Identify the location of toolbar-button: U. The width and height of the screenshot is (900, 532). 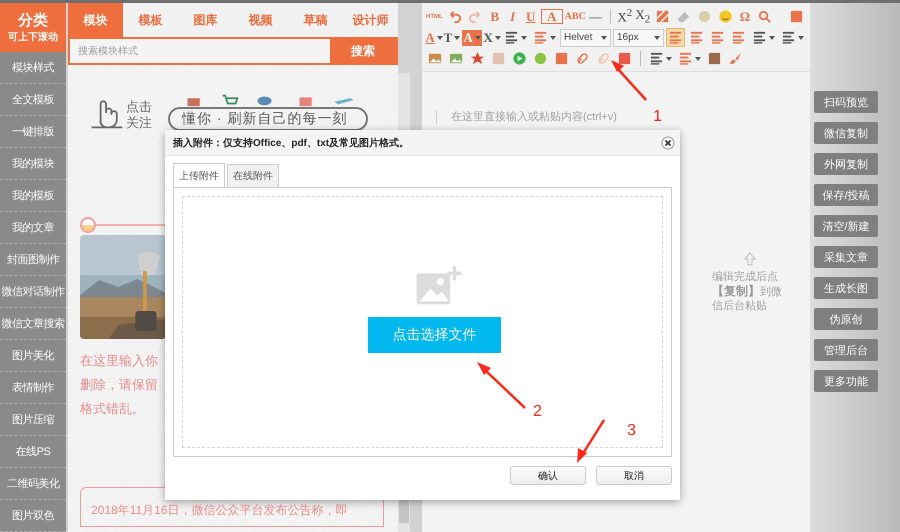
(530, 16).